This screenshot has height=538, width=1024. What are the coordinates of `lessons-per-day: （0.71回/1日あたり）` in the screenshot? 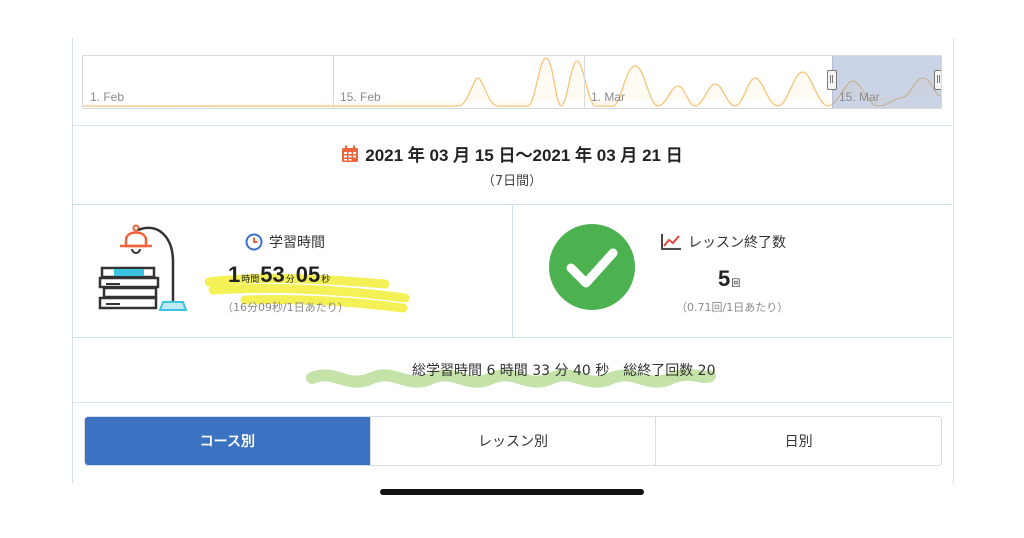 It's located at (732, 307).